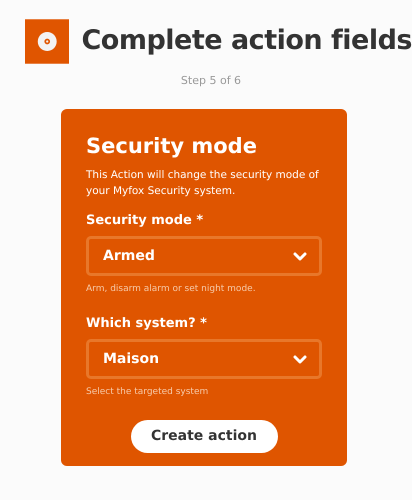 The width and height of the screenshot is (412, 500). Describe the element at coordinates (203, 183) in the screenshot. I see `card-description: This Action will change the security mode of your Myfox Security system.` at that location.